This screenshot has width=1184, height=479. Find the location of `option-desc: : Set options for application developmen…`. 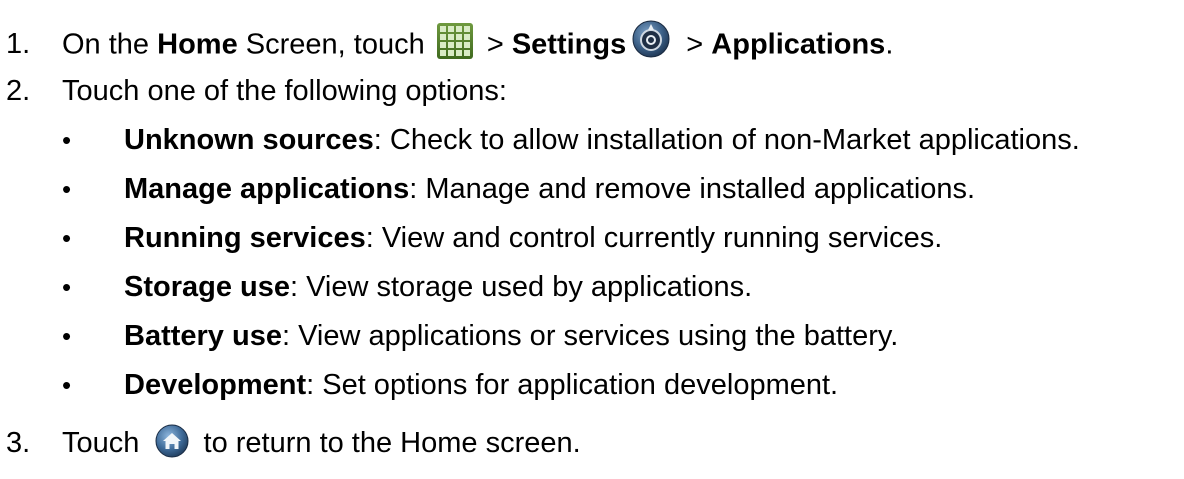

option-desc: : Set options for application developmen… is located at coordinates (572, 385).